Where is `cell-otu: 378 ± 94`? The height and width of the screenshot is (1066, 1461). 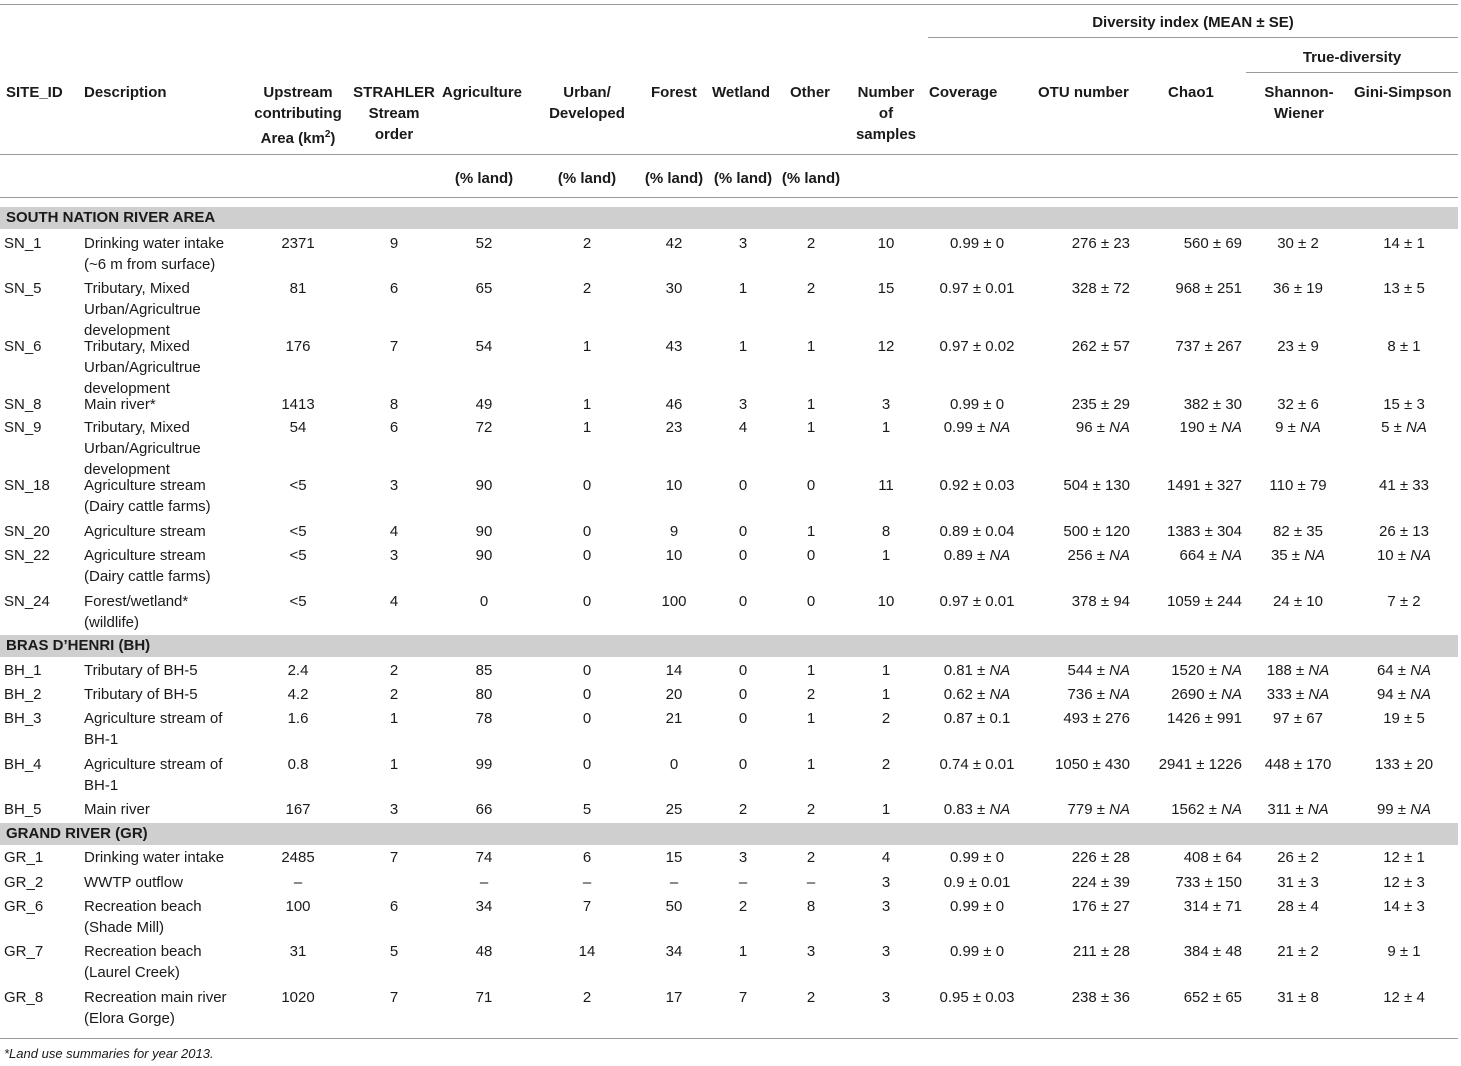
cell-otu: 378 ± 94 is located at coordinates (1100, 601).